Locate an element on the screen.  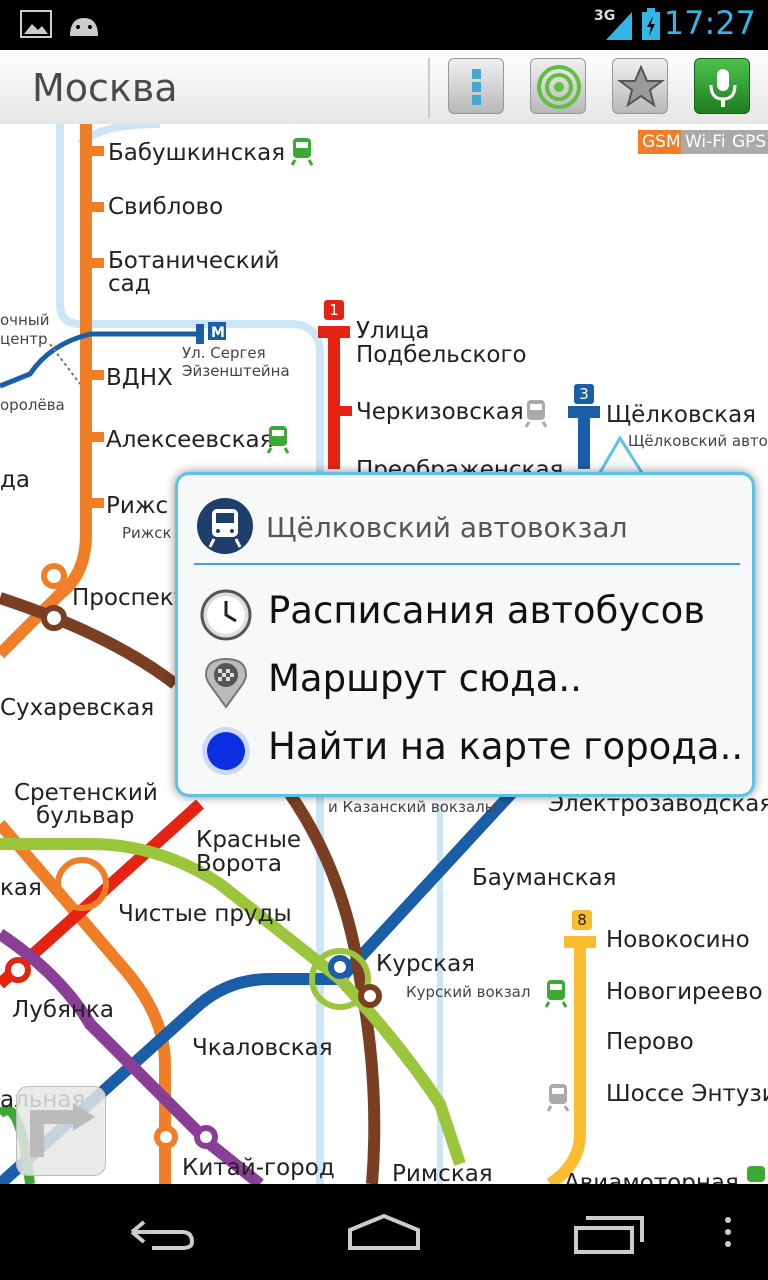
station-label: Чкаловская is located at coordinates (262, 1048).